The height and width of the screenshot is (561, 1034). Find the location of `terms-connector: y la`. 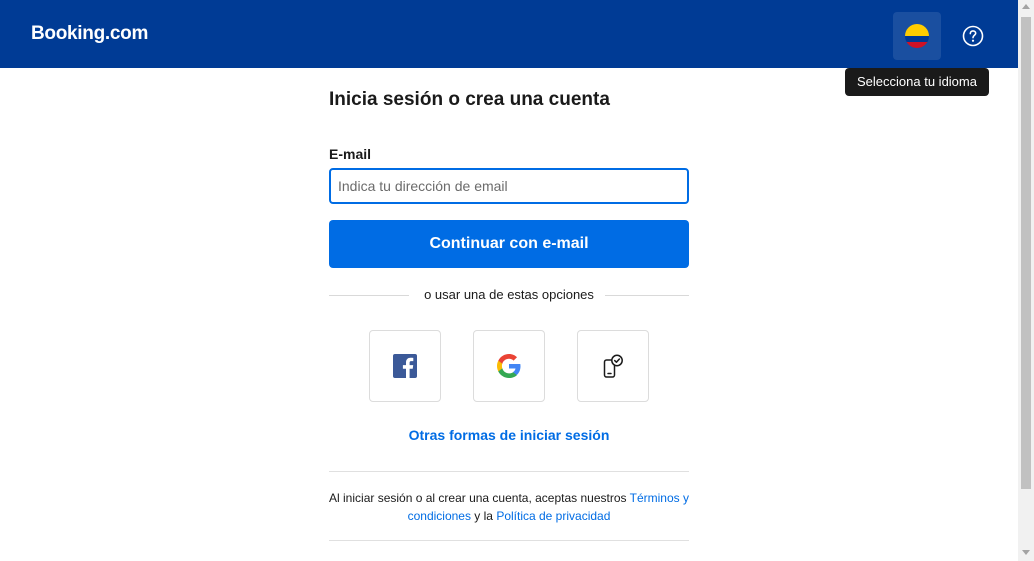

terms-connector: y la is located at coordinates (483, 516).